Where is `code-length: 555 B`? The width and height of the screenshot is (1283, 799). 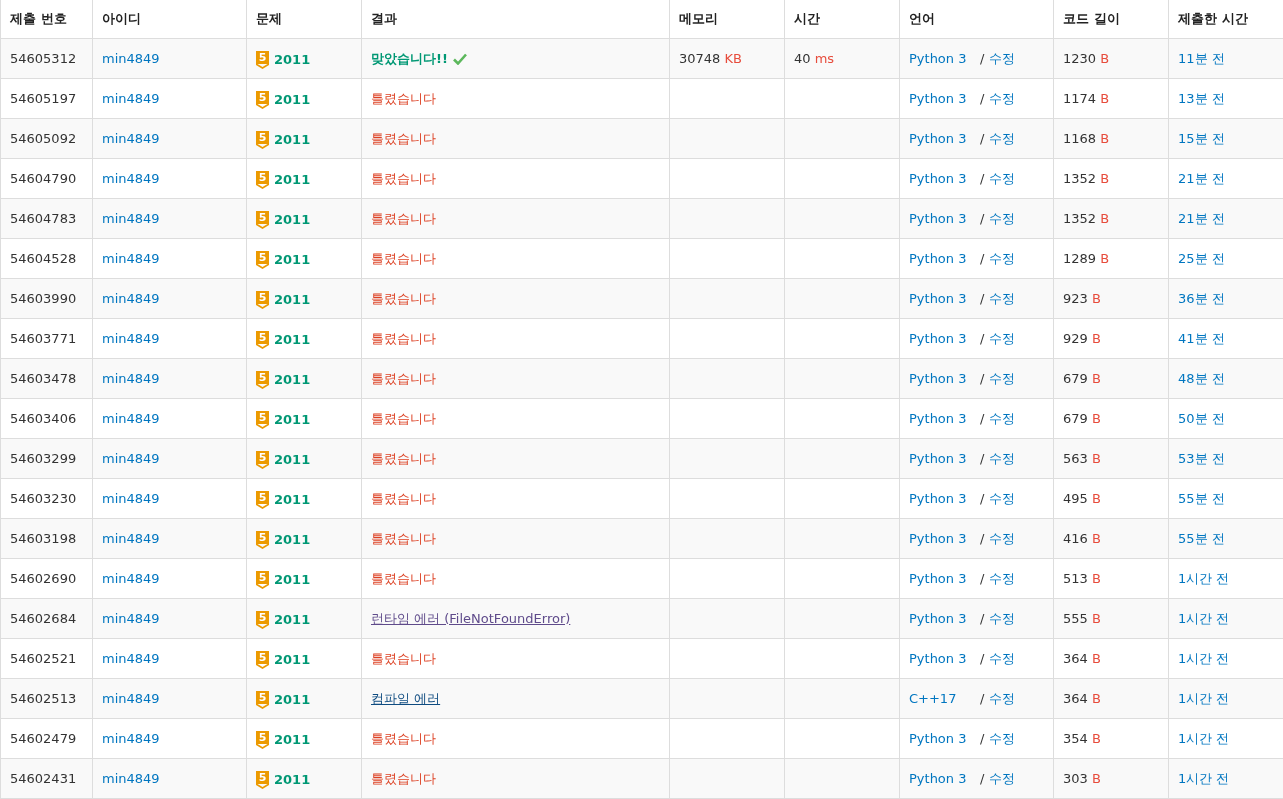
code-length: 555 B is located at coordinates (1082, 618).